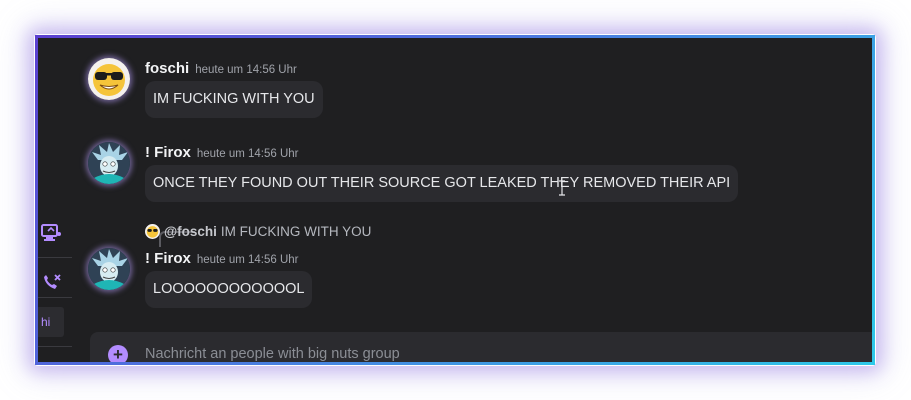  What do you see at coordinates (109, 79) in the screenshot?
I see `sunglasses-emoji-avatar` at bounding box center [109, 79].